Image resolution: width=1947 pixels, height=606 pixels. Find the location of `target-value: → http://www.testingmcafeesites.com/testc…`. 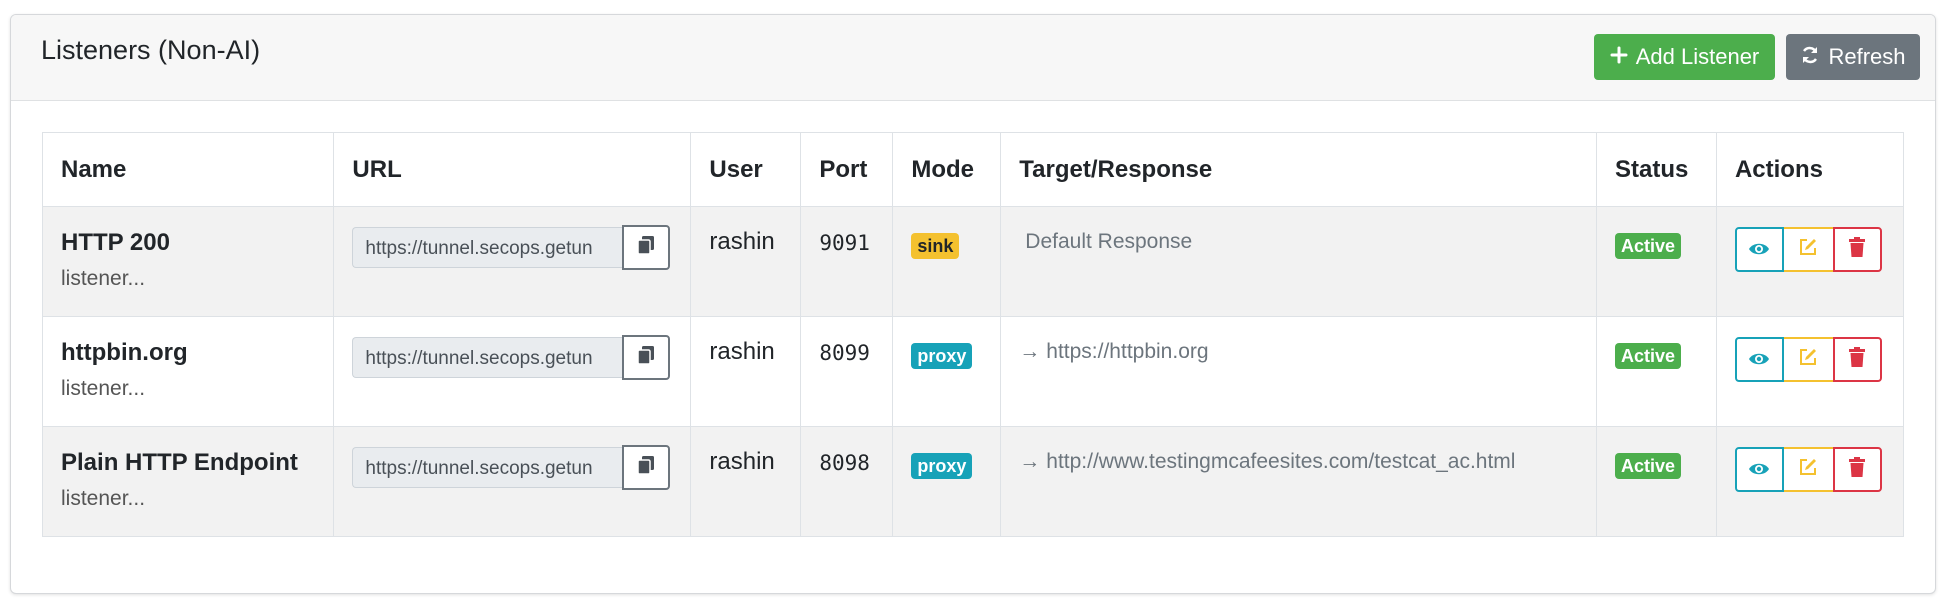

target-value: → http://www.testingmcafeesites.com/testc… is located at coordinates (1298, 462).